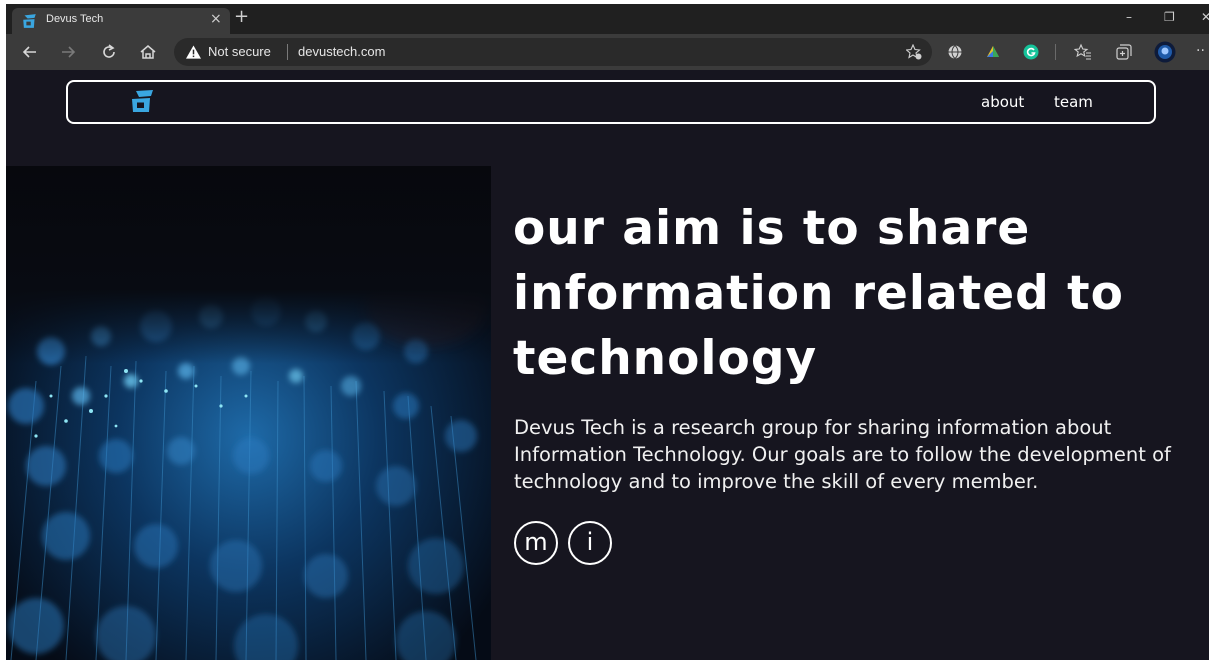  What do you see at coordinates (121, 21) in the screenshot?
I see `browser-tab: Devus Tech ×` at bounding box center [121, 21].